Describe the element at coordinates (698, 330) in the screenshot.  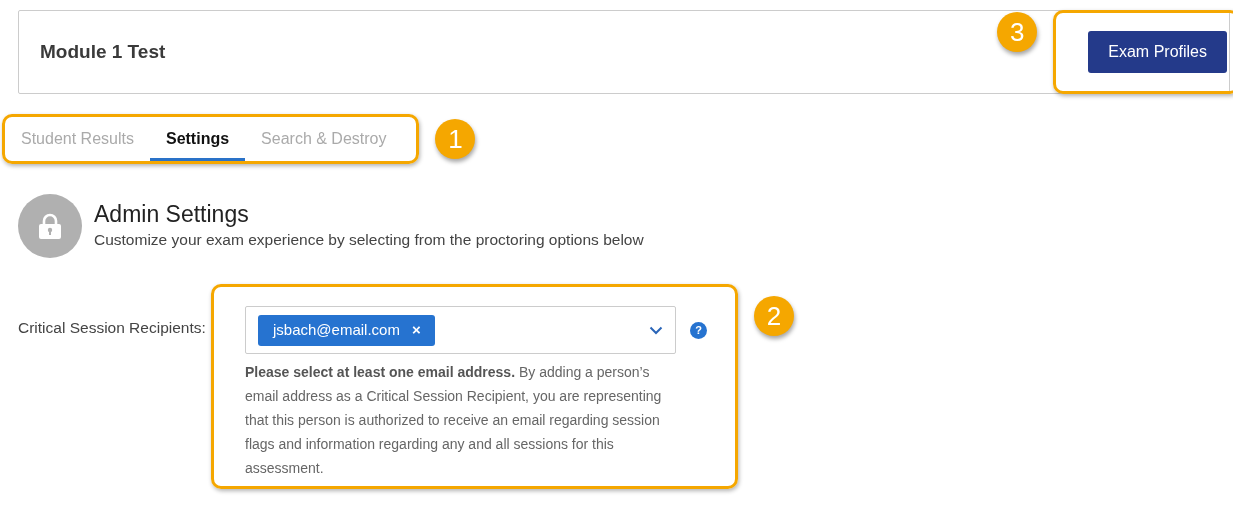
I see `help-icon: ?` at that location.